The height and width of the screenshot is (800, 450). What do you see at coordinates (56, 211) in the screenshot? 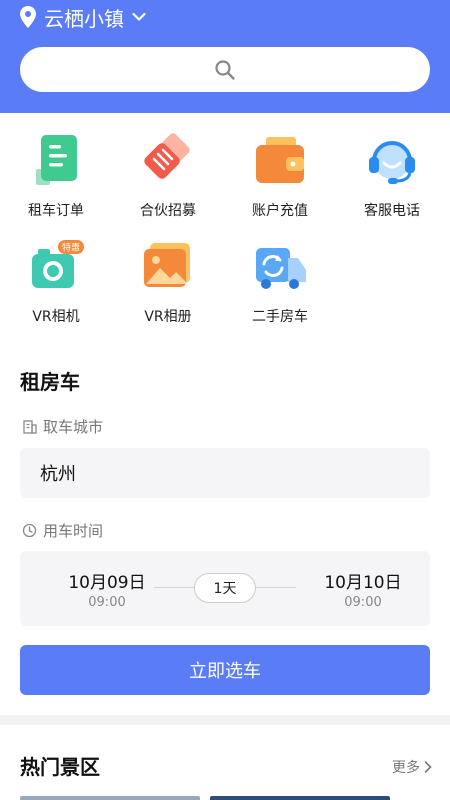
I see `service-label: 租车订单` at bounding box center [56, 211].